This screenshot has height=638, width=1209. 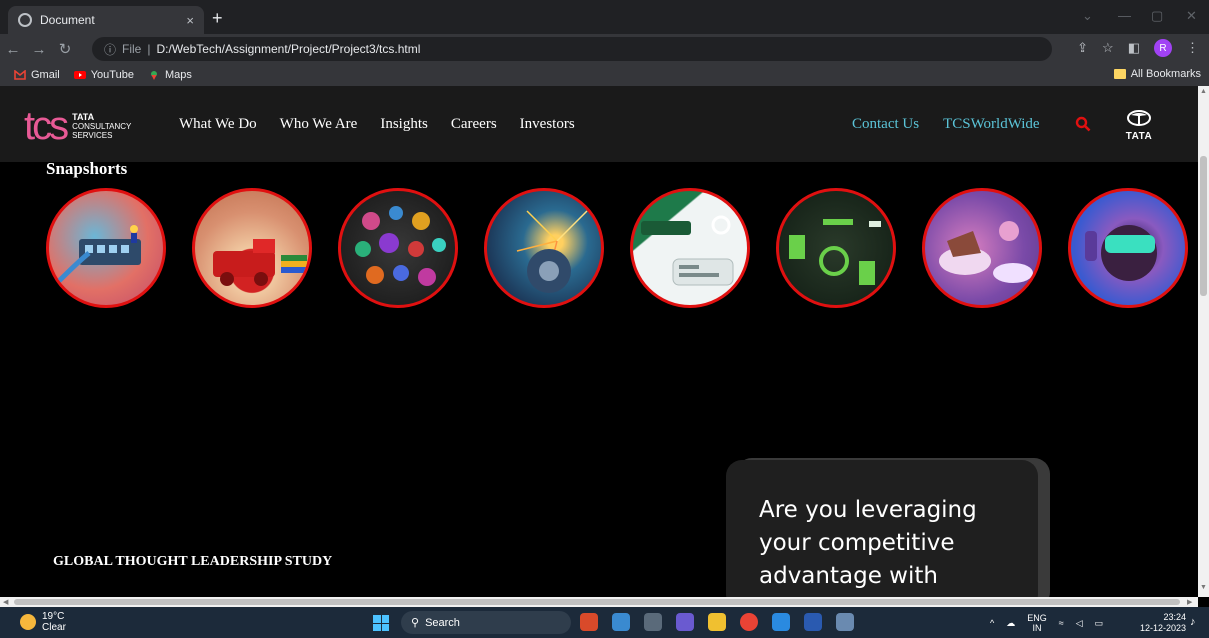 What do you see at coordinates (101, 126) in the screenshot?
I see `logo-text: TATA CONSULTANCY SERVICES` at bounding box center [101, 126].